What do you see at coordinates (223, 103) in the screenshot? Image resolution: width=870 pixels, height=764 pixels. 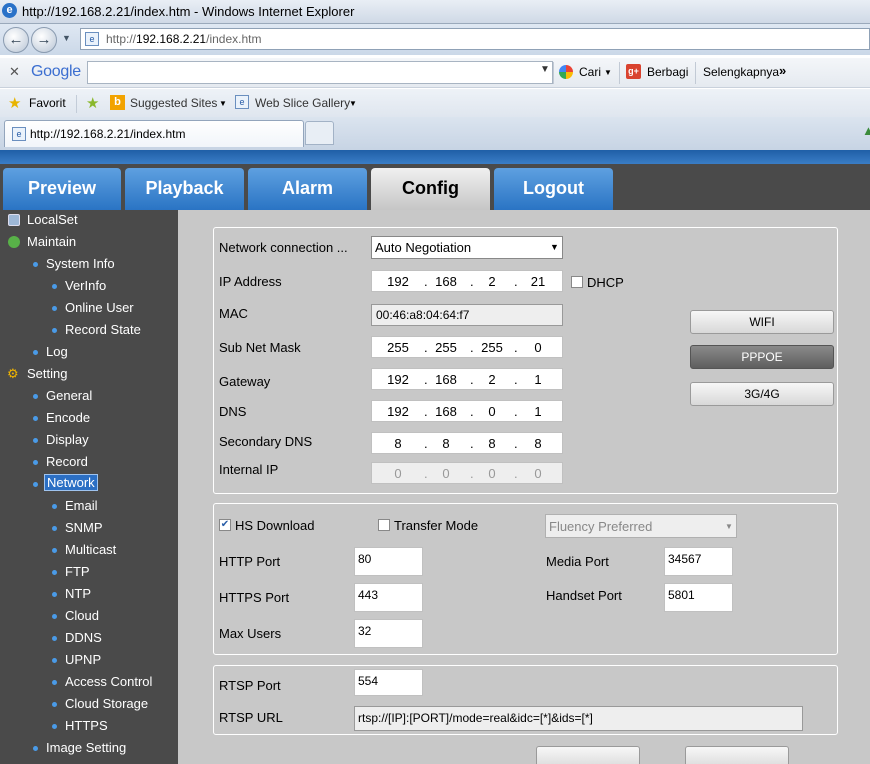 I see `suggested-dropdown-icon: ▼` at bounding box center [223, 103].